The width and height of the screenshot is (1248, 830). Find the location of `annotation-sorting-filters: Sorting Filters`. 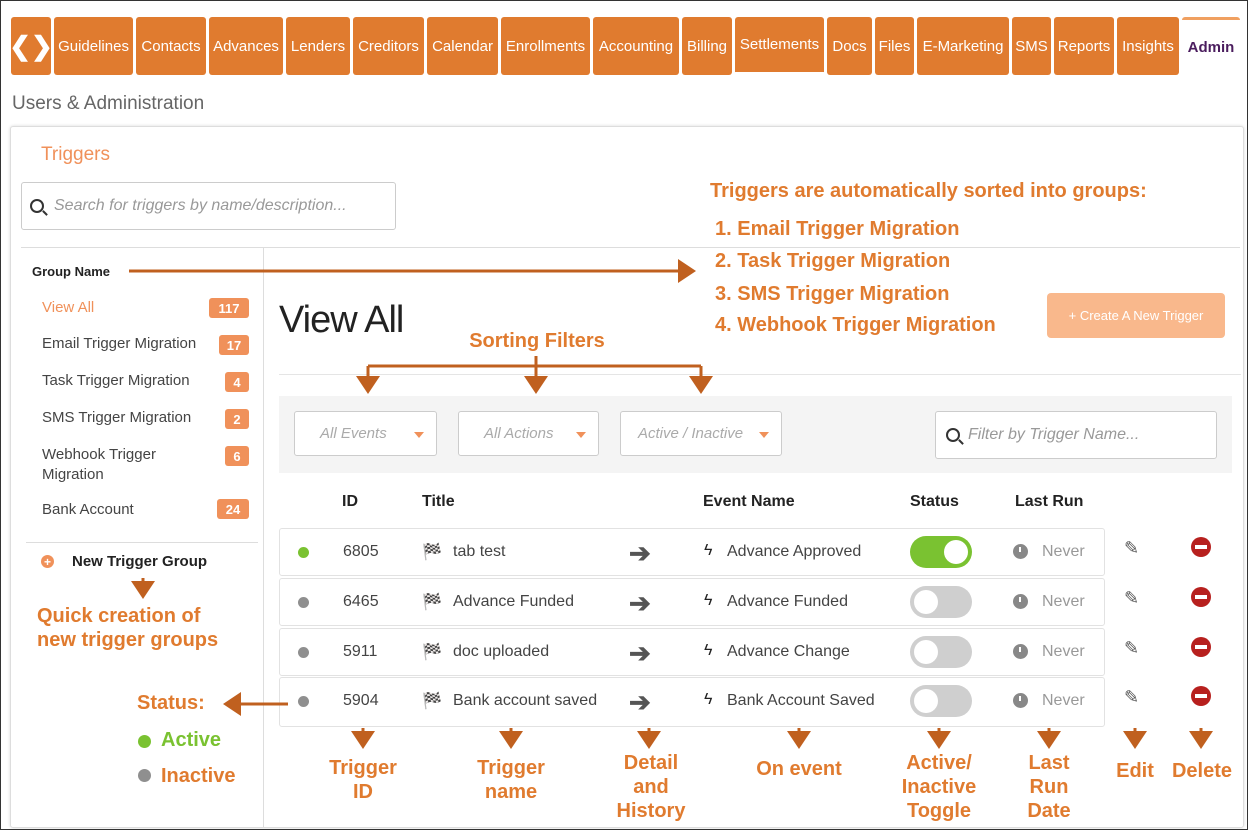

annotation-sorting-filters: Sorting Filters is located at coordinates (537, 341).